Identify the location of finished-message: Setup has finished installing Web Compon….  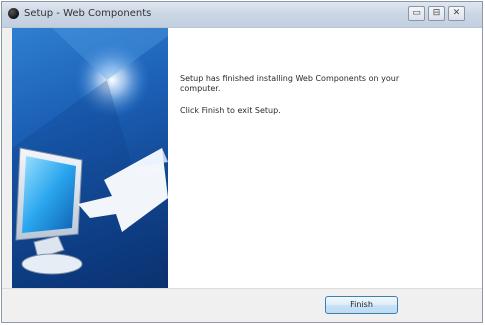
(290, 83).